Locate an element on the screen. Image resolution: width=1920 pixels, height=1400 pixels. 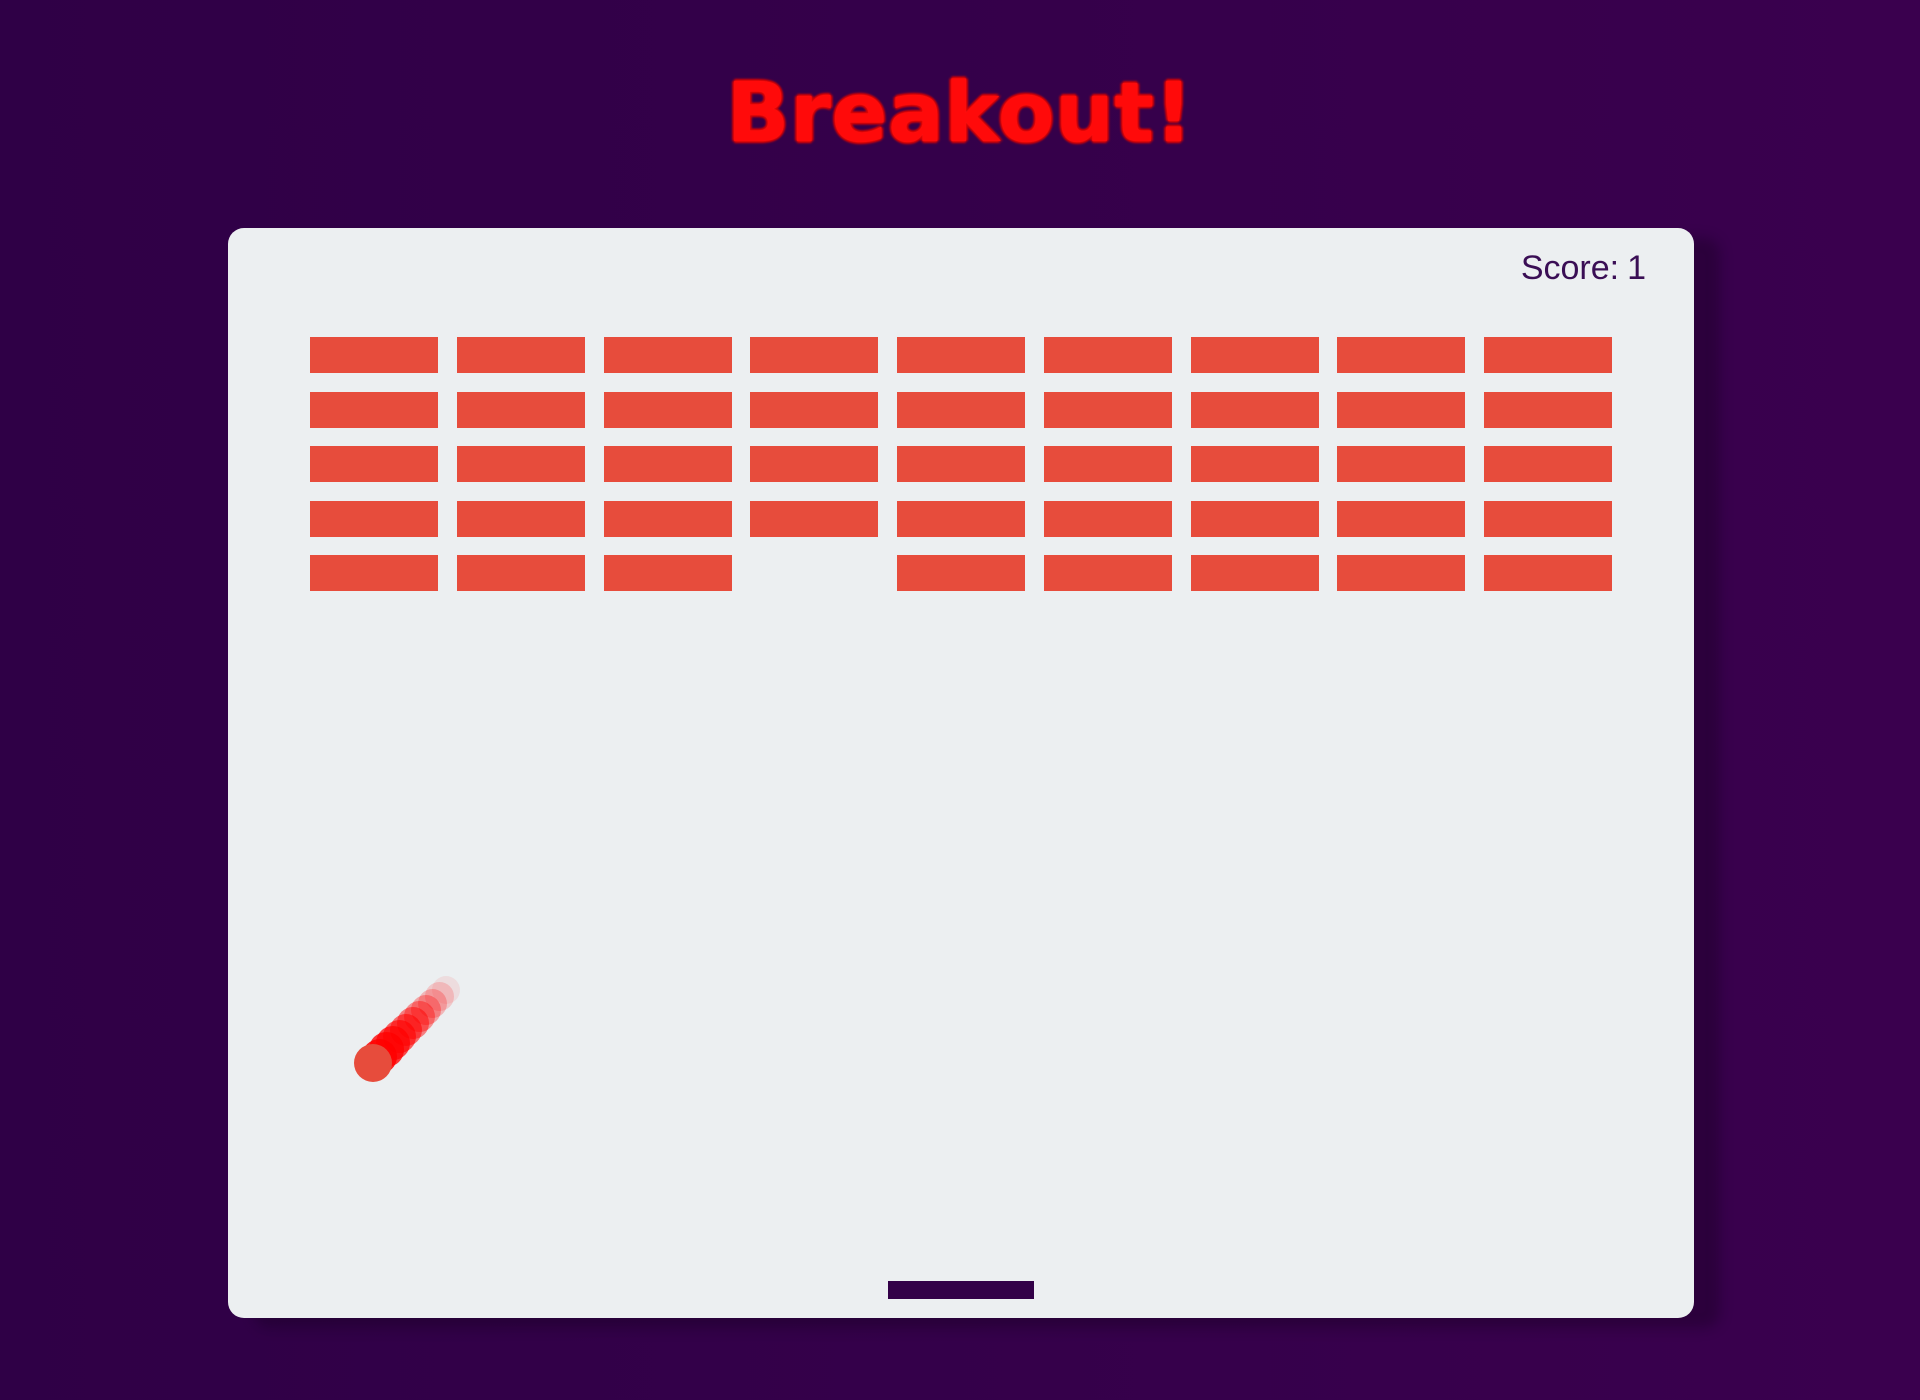
brick-gap is located at coordinates (814, 573).